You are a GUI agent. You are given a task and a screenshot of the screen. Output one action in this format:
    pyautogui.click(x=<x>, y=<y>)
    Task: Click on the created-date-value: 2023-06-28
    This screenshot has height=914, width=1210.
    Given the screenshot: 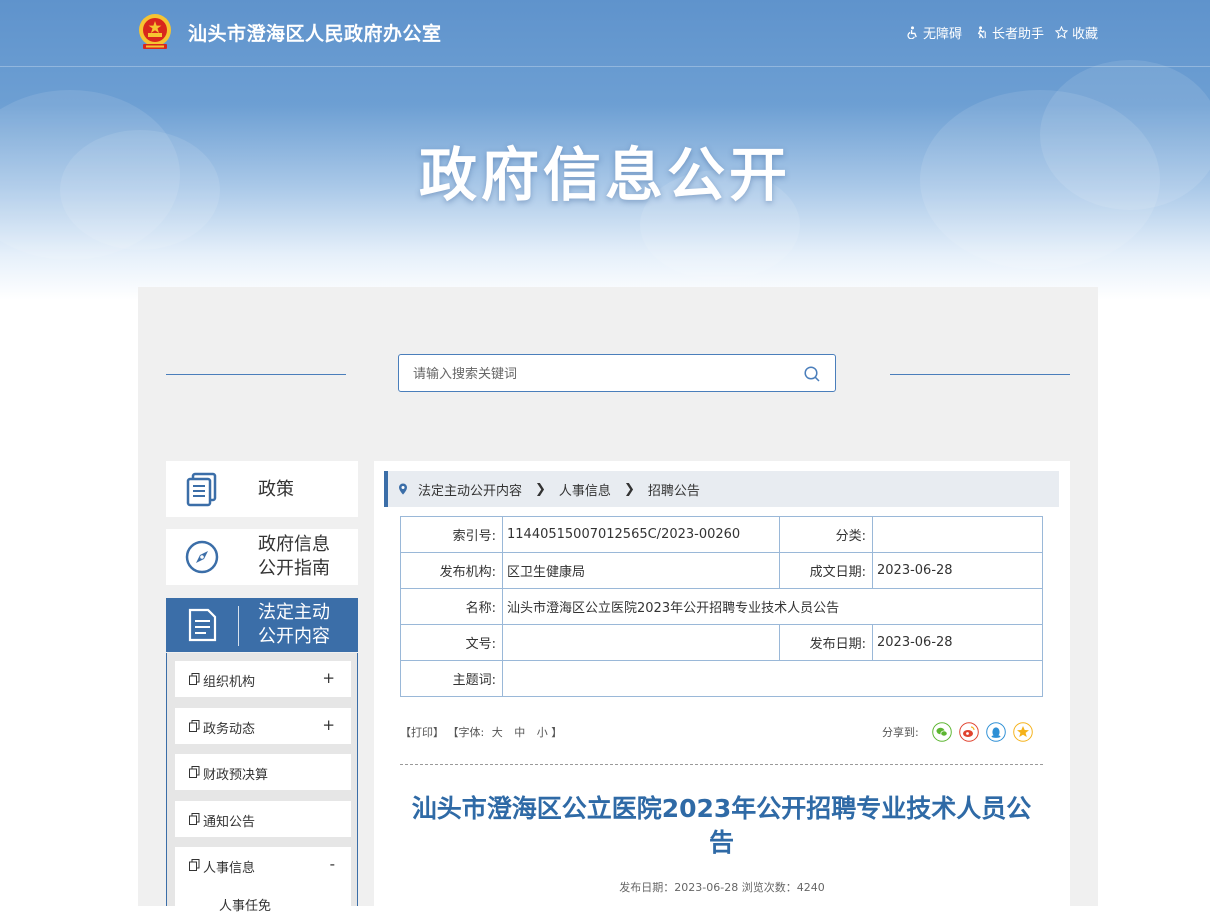 What is the action you would take?
    pyautogui.click(x=957, y=570)
    